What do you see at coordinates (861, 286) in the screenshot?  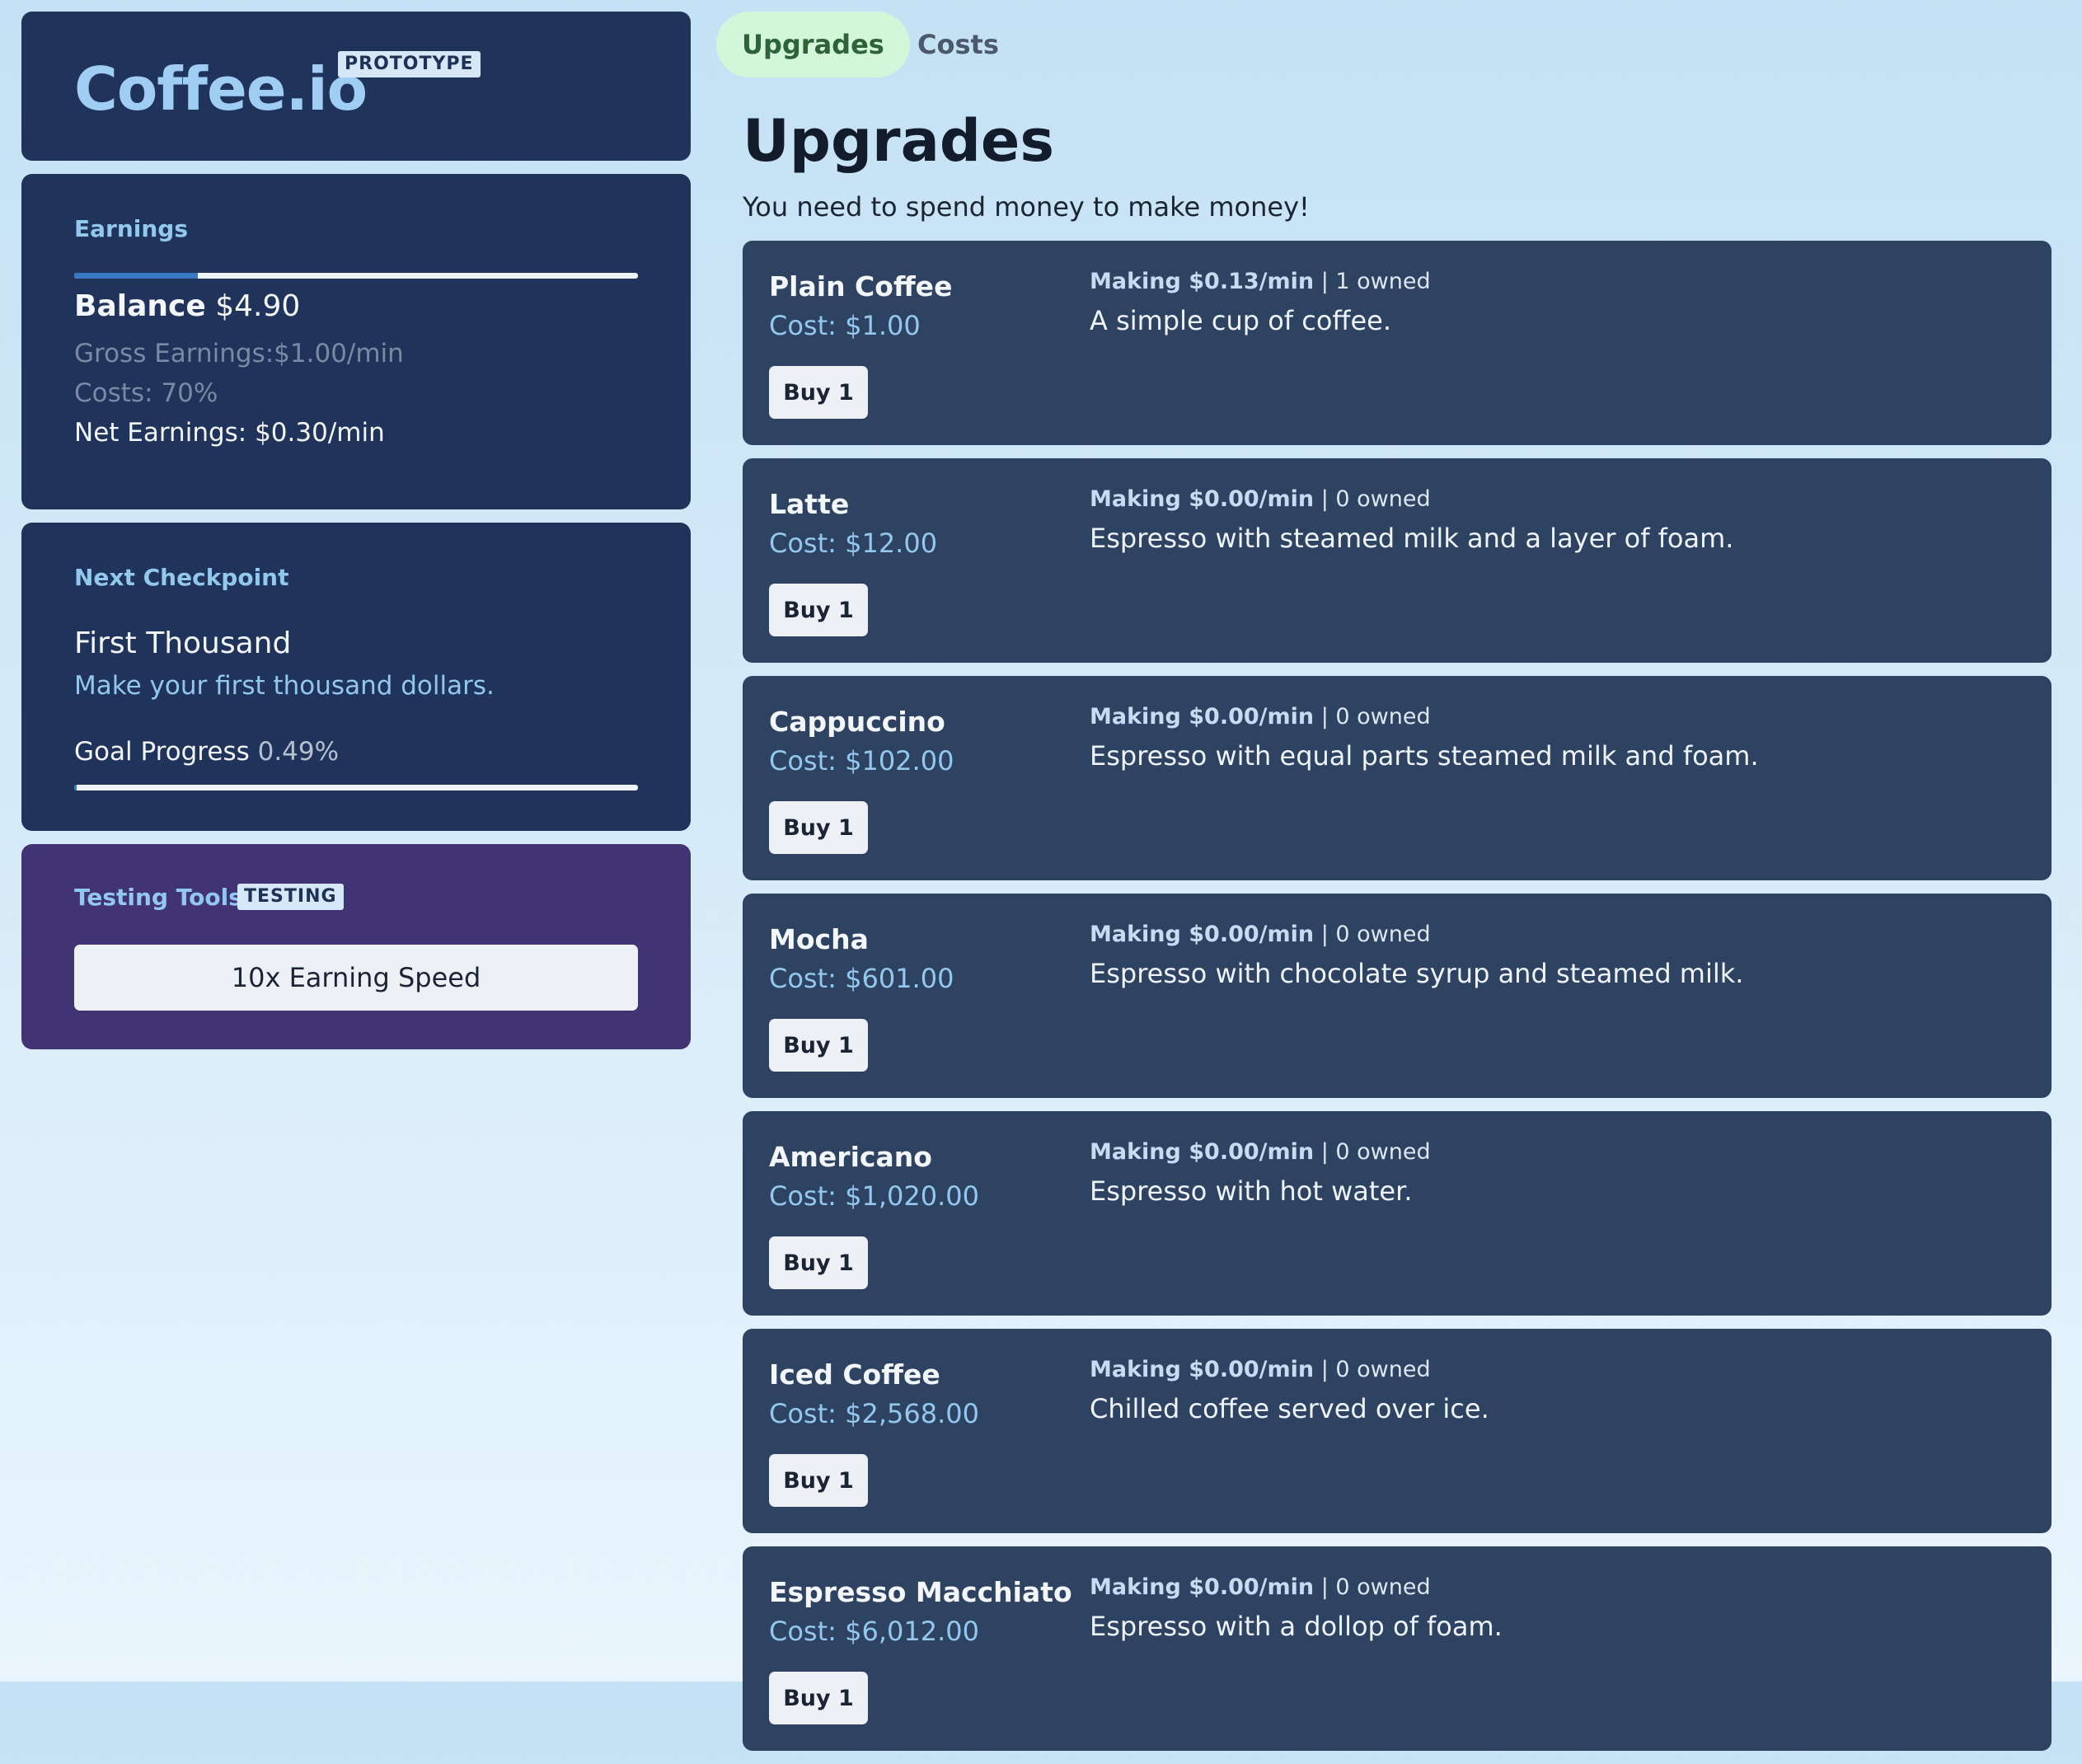 I see `upgrade-name: Plain Coffee` at bounding box center [861, 286].